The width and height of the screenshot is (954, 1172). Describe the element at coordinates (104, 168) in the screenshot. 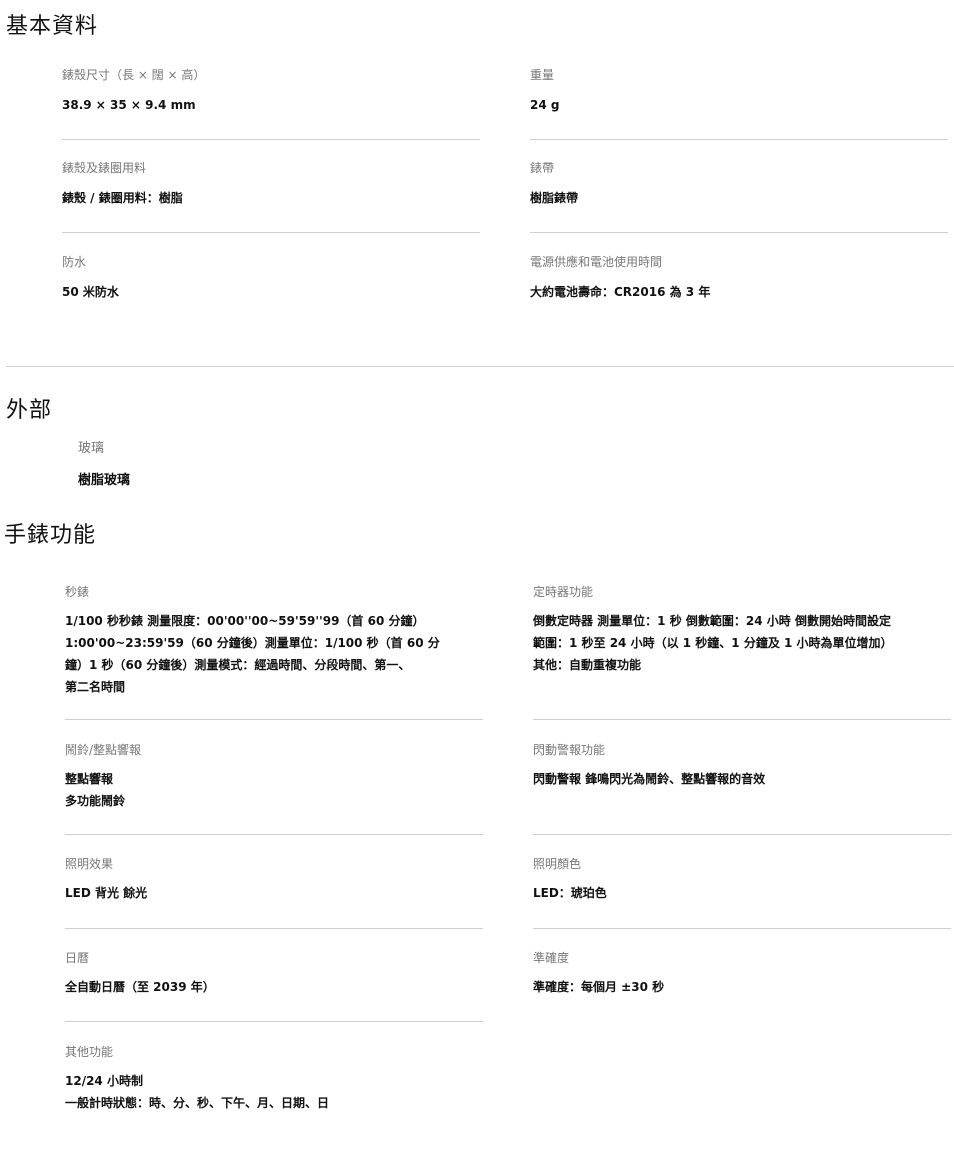

I see `spec-label: 錶殼及錶圈用料` at that location.